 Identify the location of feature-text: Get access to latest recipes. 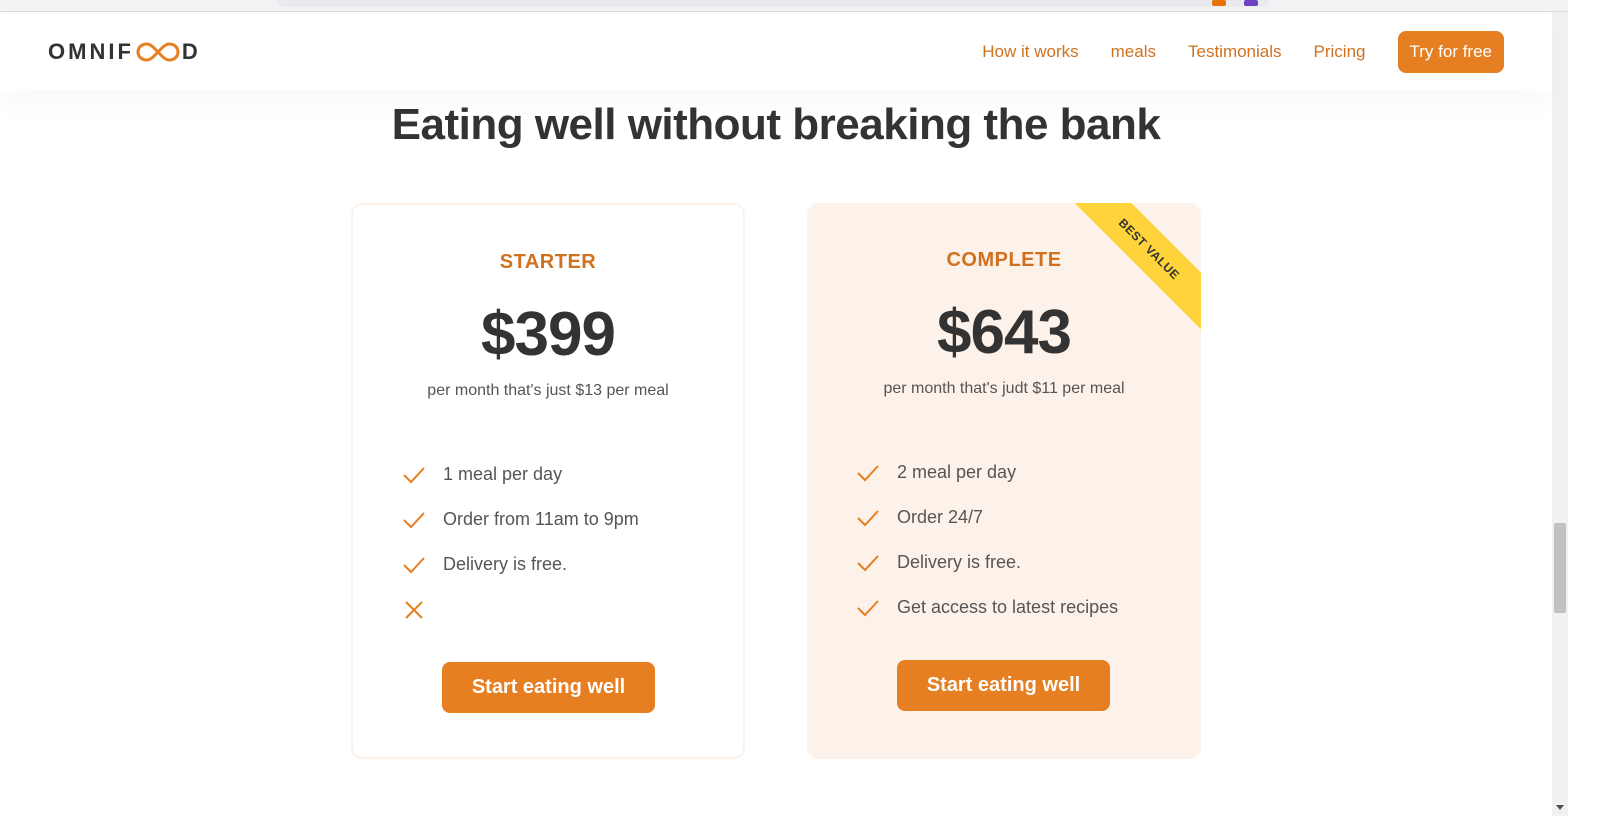
(1008, 607).